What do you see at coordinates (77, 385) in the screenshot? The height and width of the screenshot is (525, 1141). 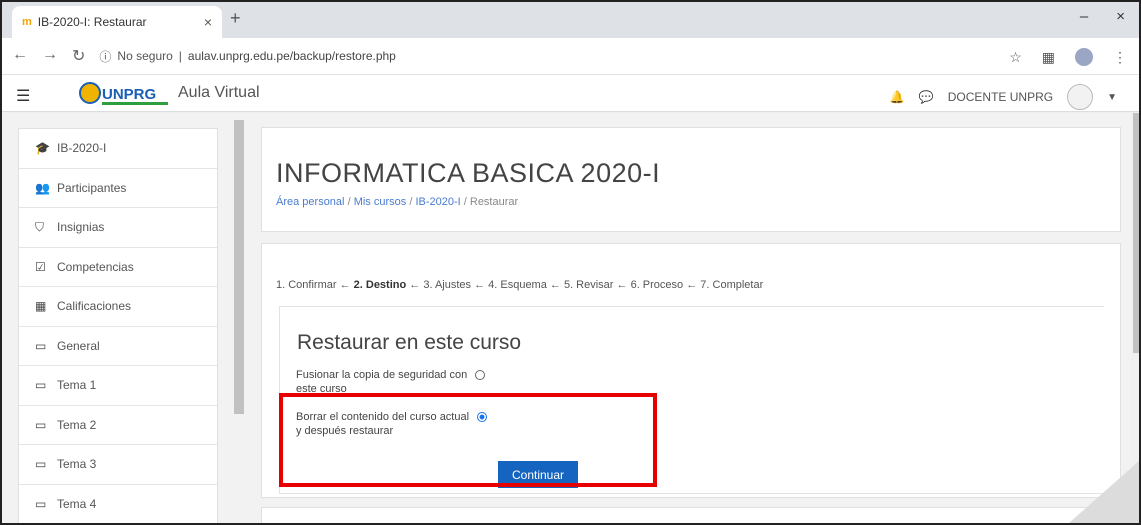 I see `sidebar-item-label: Tema 1` at bounding box center [77, 385].